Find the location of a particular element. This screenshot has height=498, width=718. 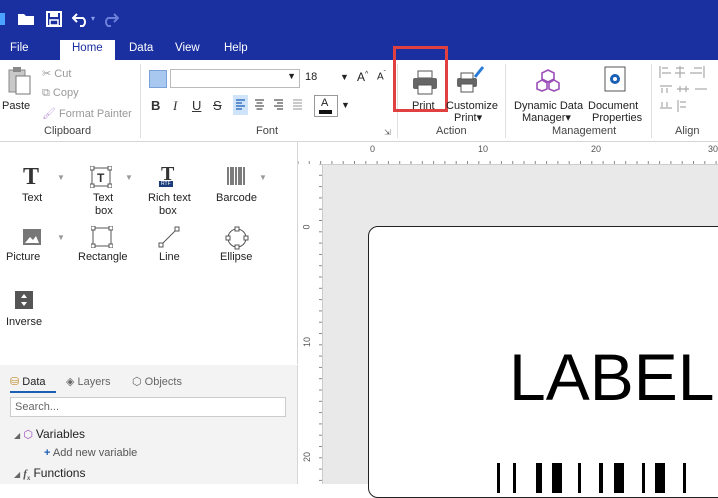

grow-font-icon: A^ is located at coordinates (362, 77).